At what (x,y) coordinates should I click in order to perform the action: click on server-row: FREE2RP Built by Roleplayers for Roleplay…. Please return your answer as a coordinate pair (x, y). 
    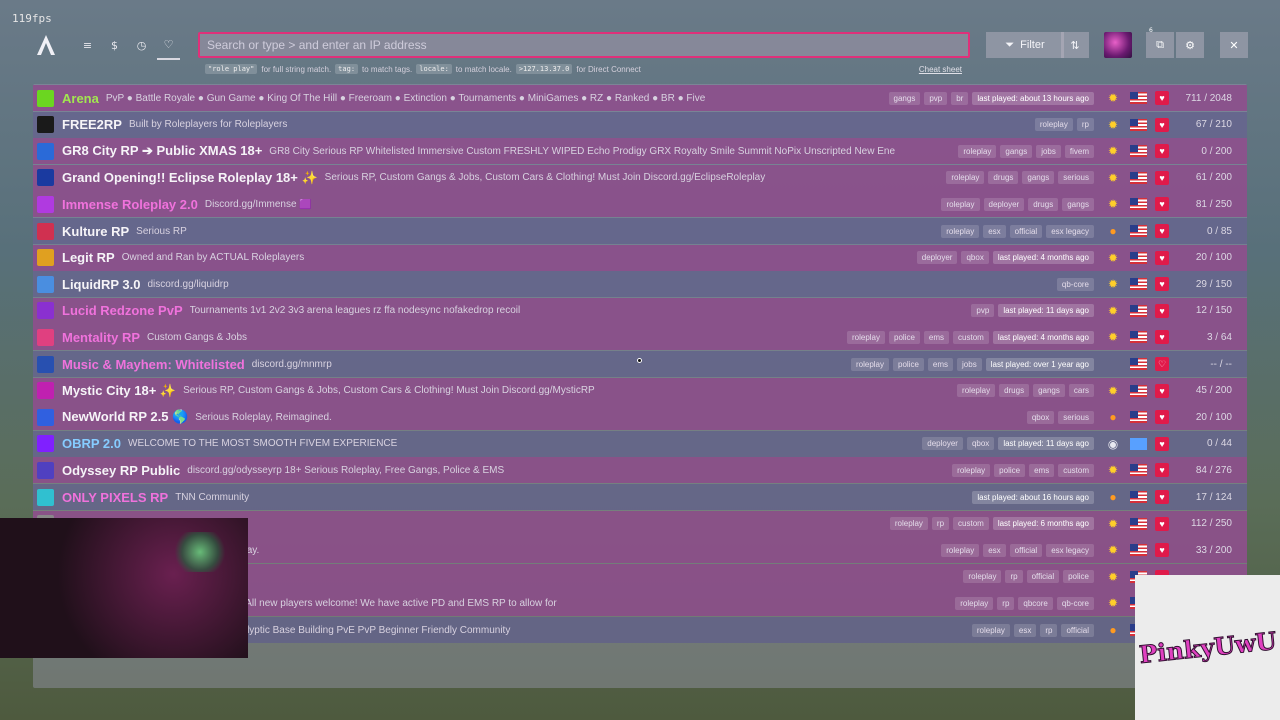
    Looking at the image, I should click on (640, 124).